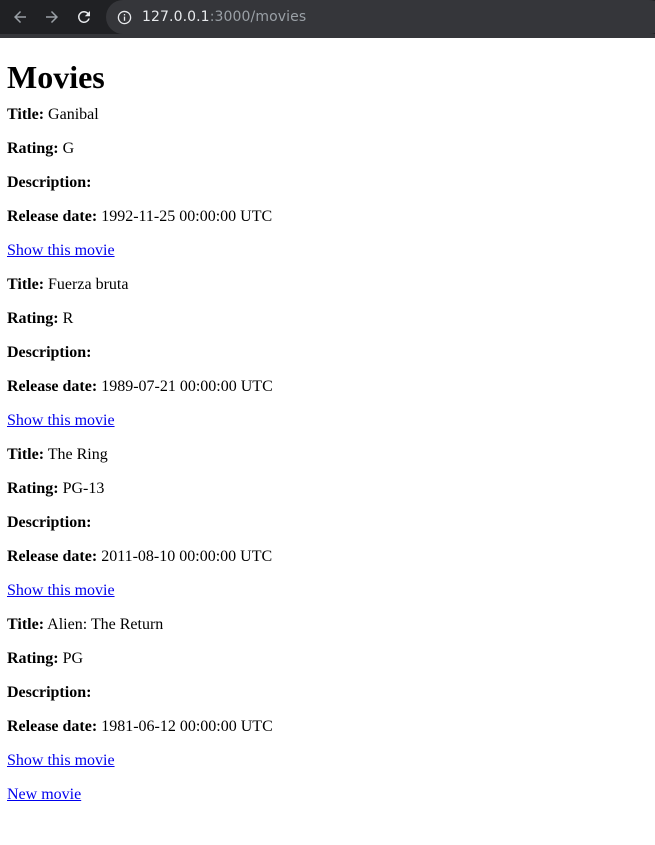 Image resolution: width=655 pixels, height=845 pixels. What do you see at coordinates (187, 216) in the screenshot?
I see `movie-release-date: 1992-11-25 00:00:00 UTC` at bounding box center [187, 216].